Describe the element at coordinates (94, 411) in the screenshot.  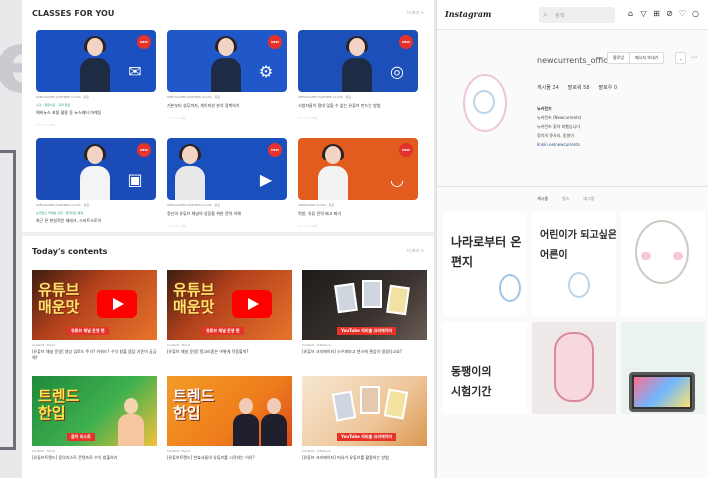
I see `content-thumbnail: 트렌드 한입 음악 리스트` at that location.